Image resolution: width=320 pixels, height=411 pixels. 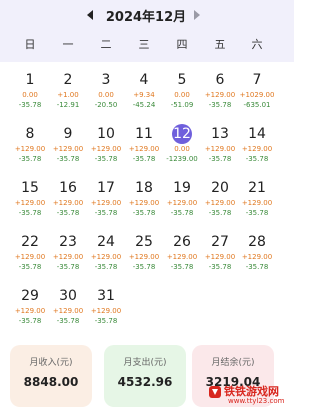 What do you see at coordinates (257, 151) in the screenshot?
I see `day-cell: 14 +129.00 -35.78` at bounding box center [257, 151].